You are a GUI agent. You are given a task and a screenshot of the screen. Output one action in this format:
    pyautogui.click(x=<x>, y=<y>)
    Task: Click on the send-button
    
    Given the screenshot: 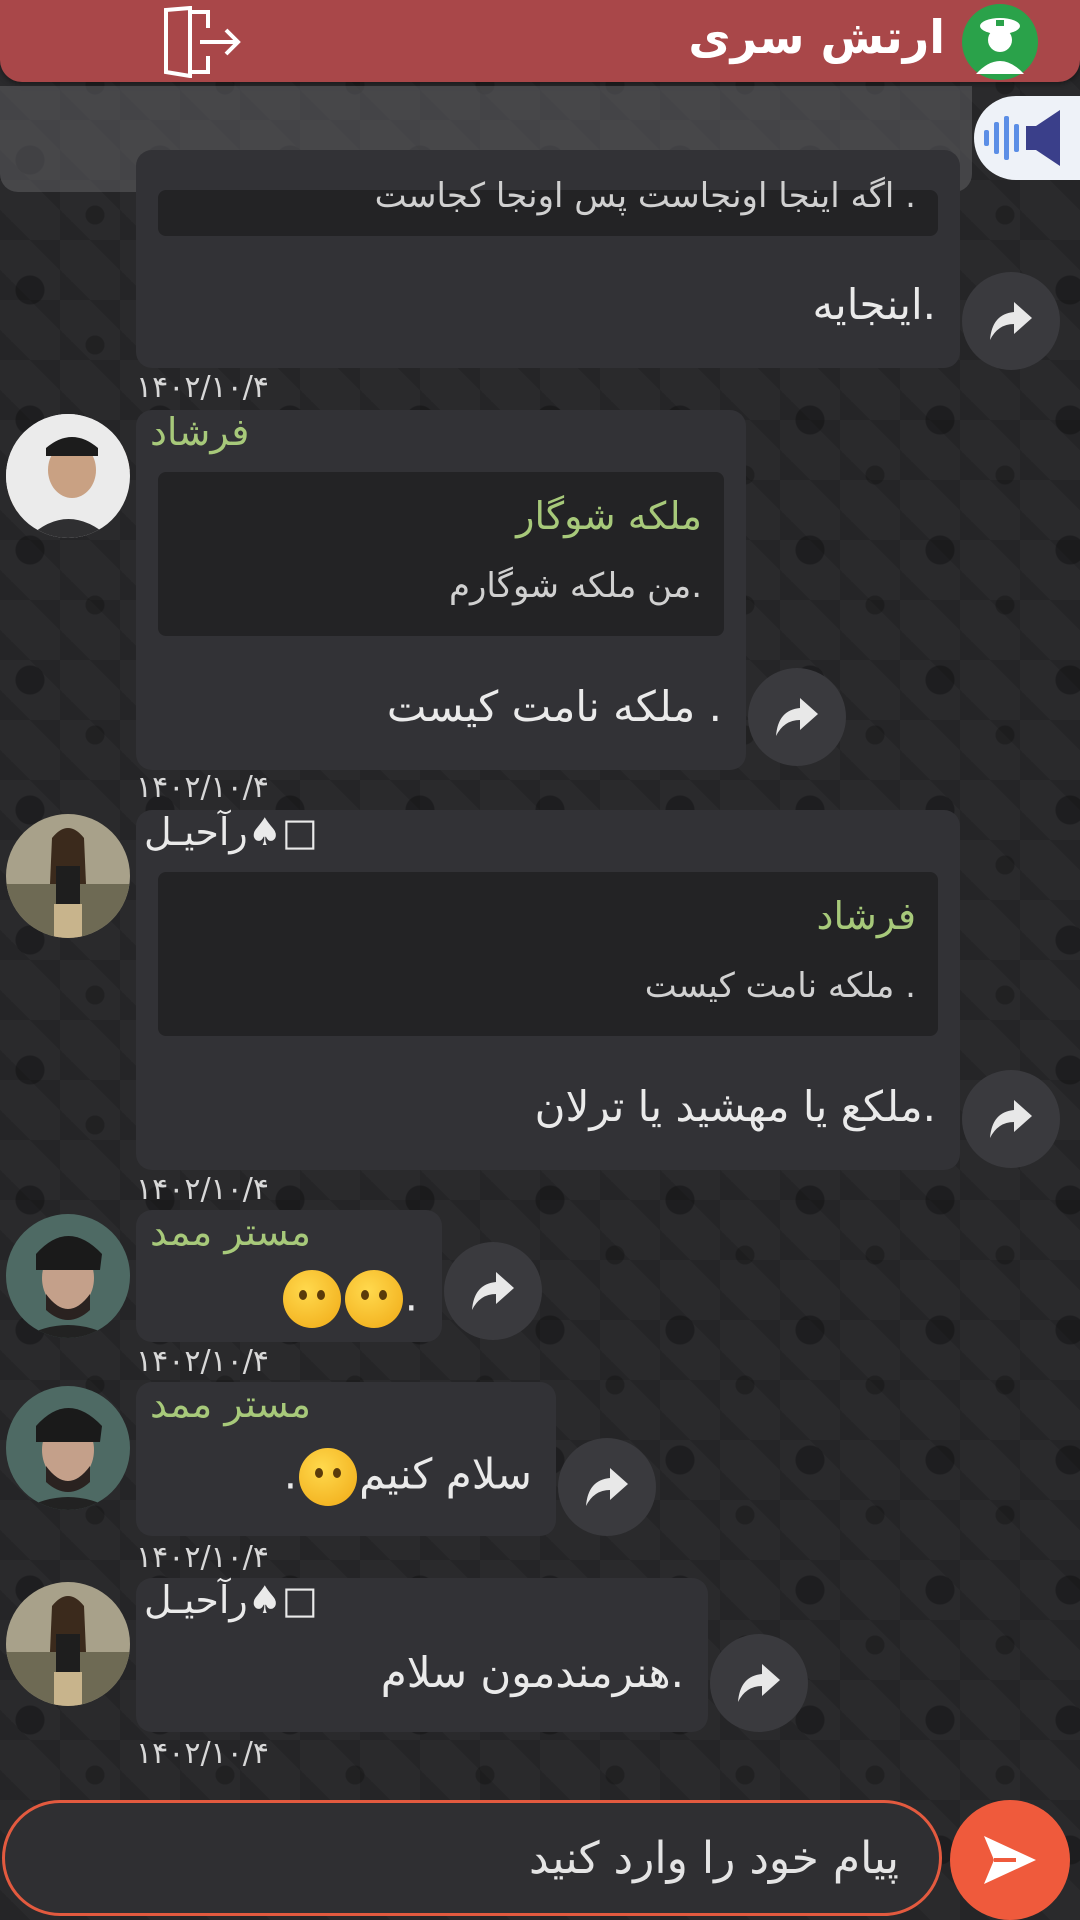 What is the action you would take?
    pyautogui.click(x=1010, y=1860)
    